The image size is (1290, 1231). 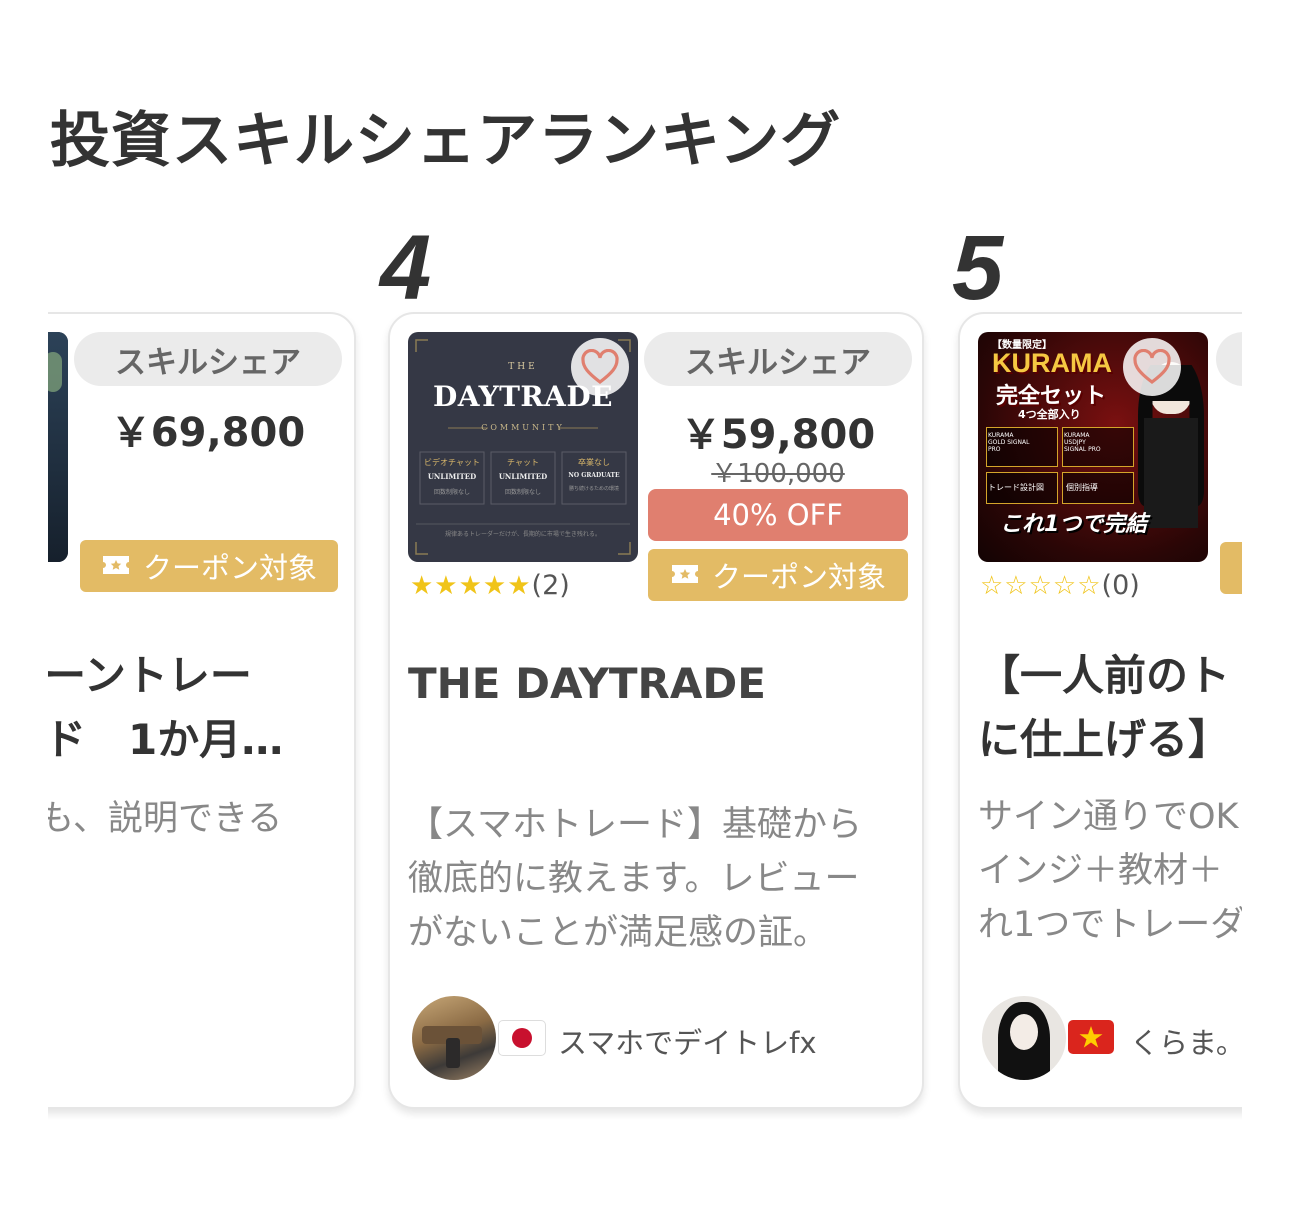 I want to click on thumb-box-1-top: ビデオチャット, so click(x=452, y=462).